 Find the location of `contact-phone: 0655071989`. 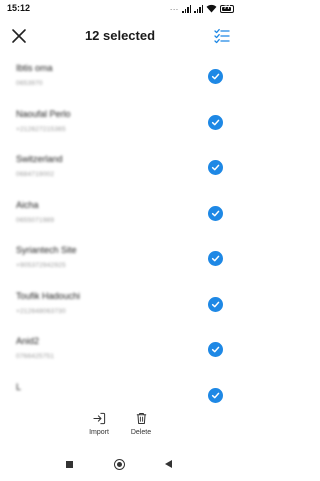

contact-phone: 0655071989 is located at coordinates (35, 220).